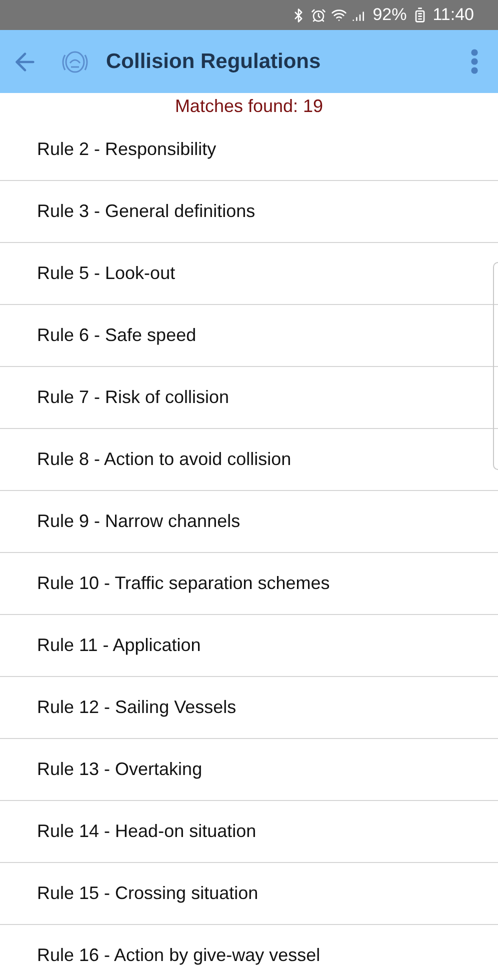  What do you see at coordinates (75, 61) in the screenshot?
I see `emblem-icon` at bounding box center [75, 61].